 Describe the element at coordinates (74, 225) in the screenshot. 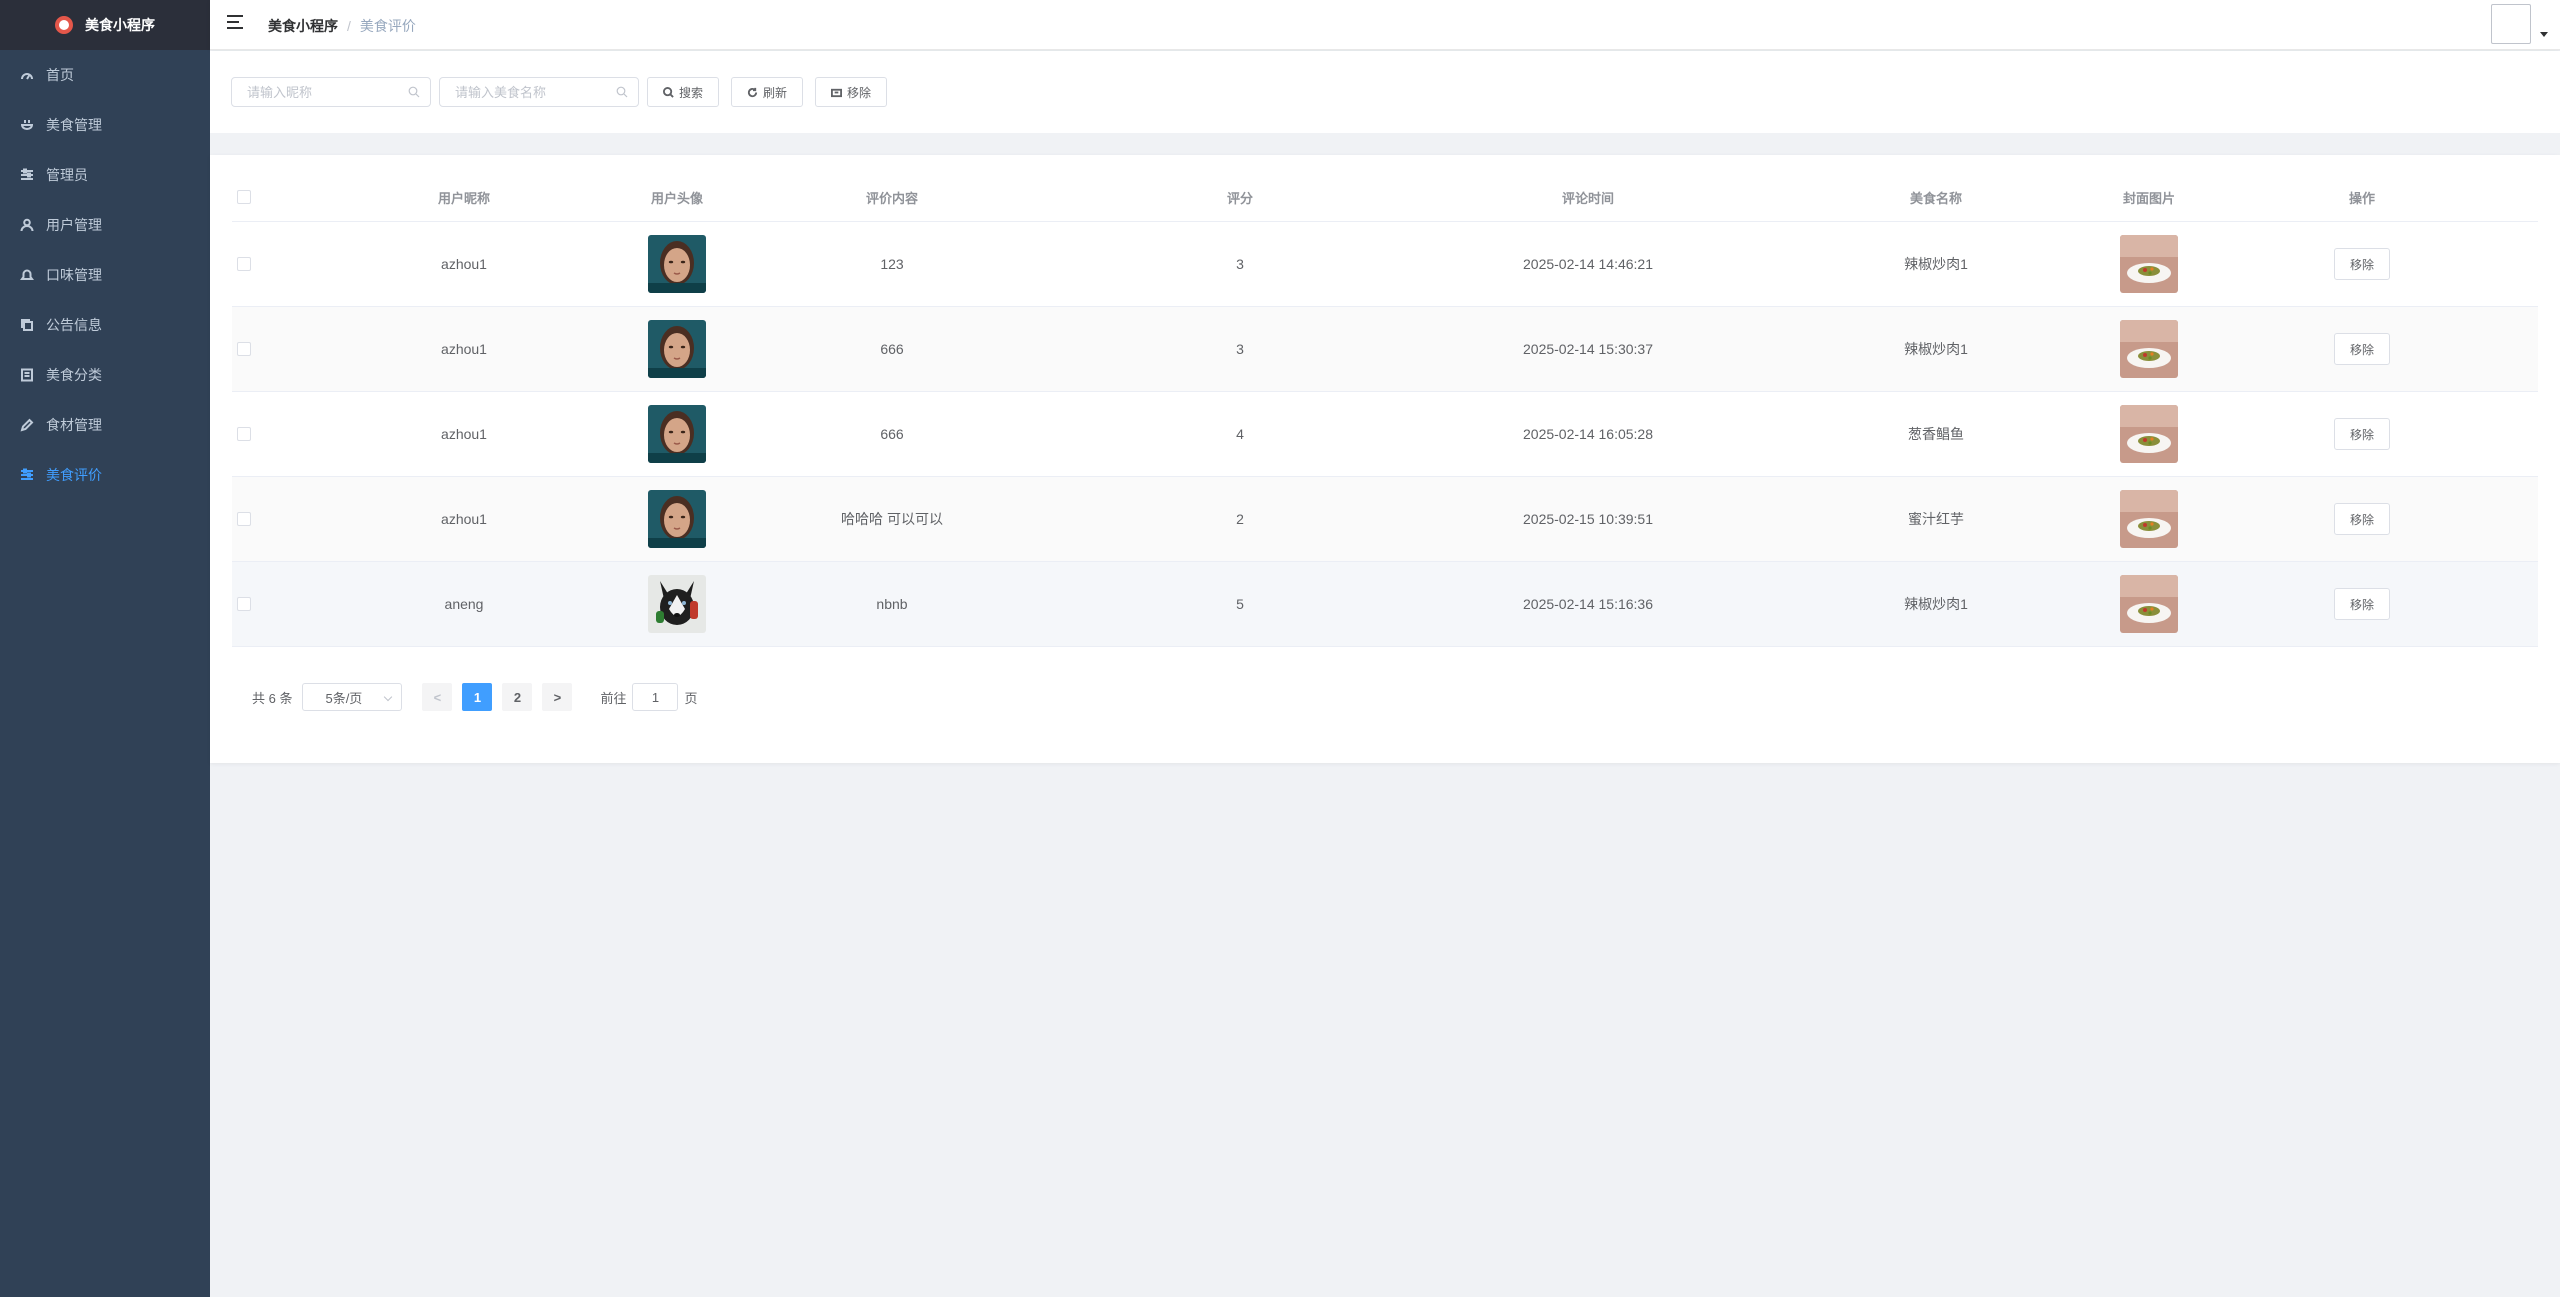

I see `sidebar-item-label: 用户管理` at that location.